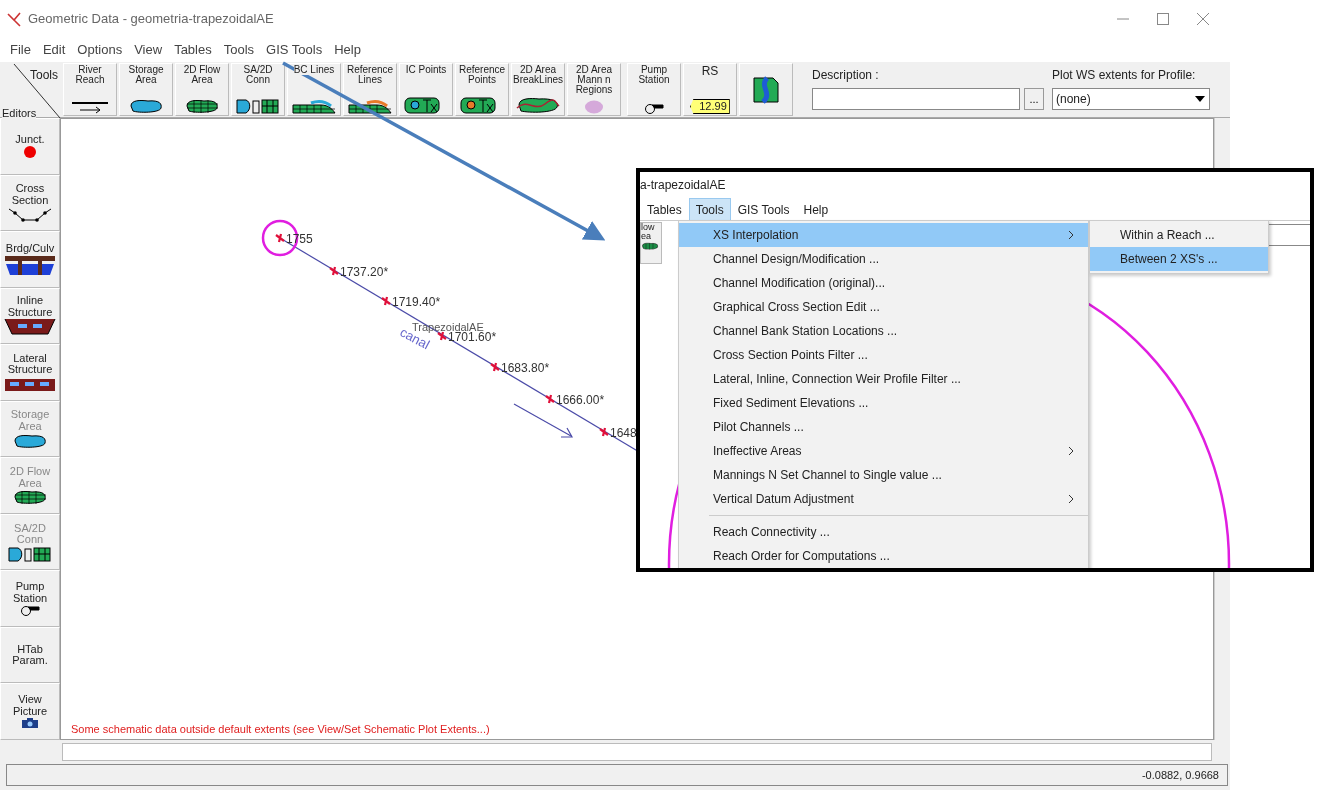 This screenshot has width=1319, height=790. Describe the element at coordinates (1124, 75) in the screenshot. I see `field-label: Plot WS extents for Profile:` at that location.